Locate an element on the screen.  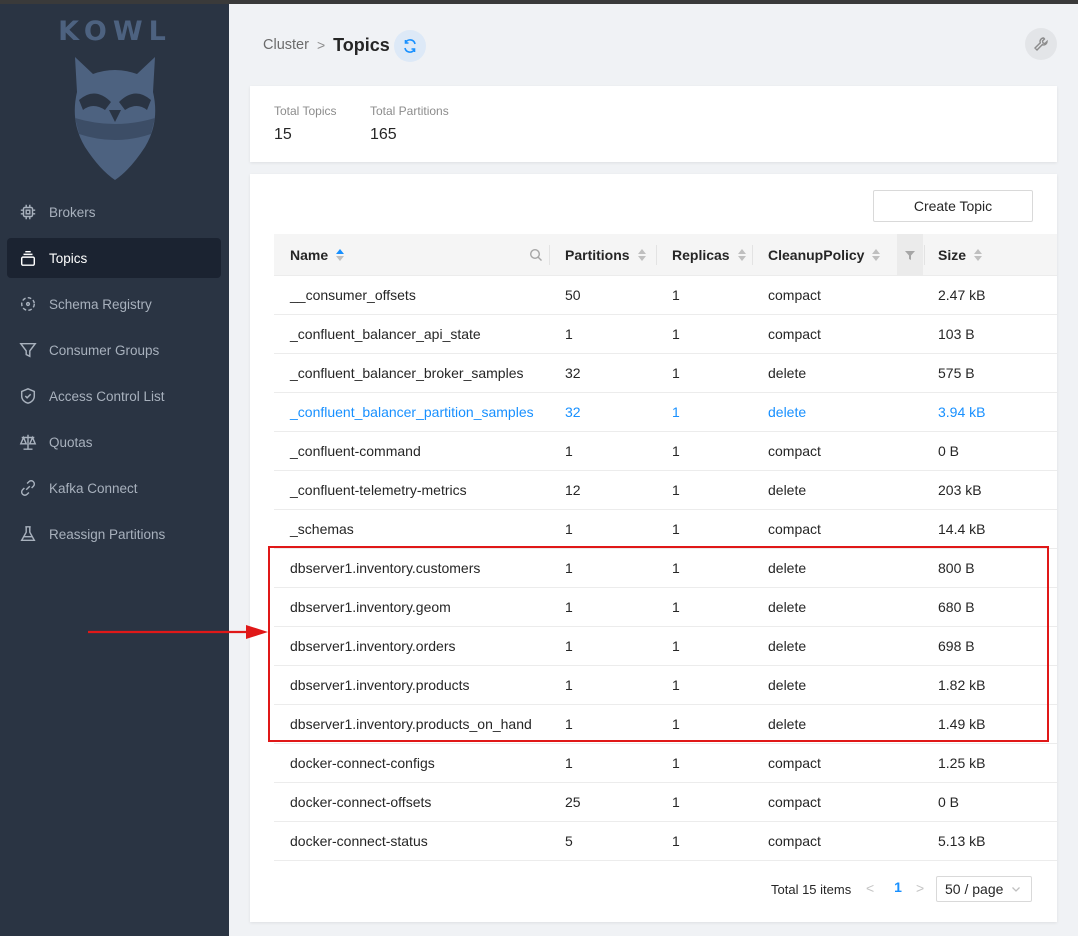
page-size-select: 50 / page is located at coordinates (984, 889).